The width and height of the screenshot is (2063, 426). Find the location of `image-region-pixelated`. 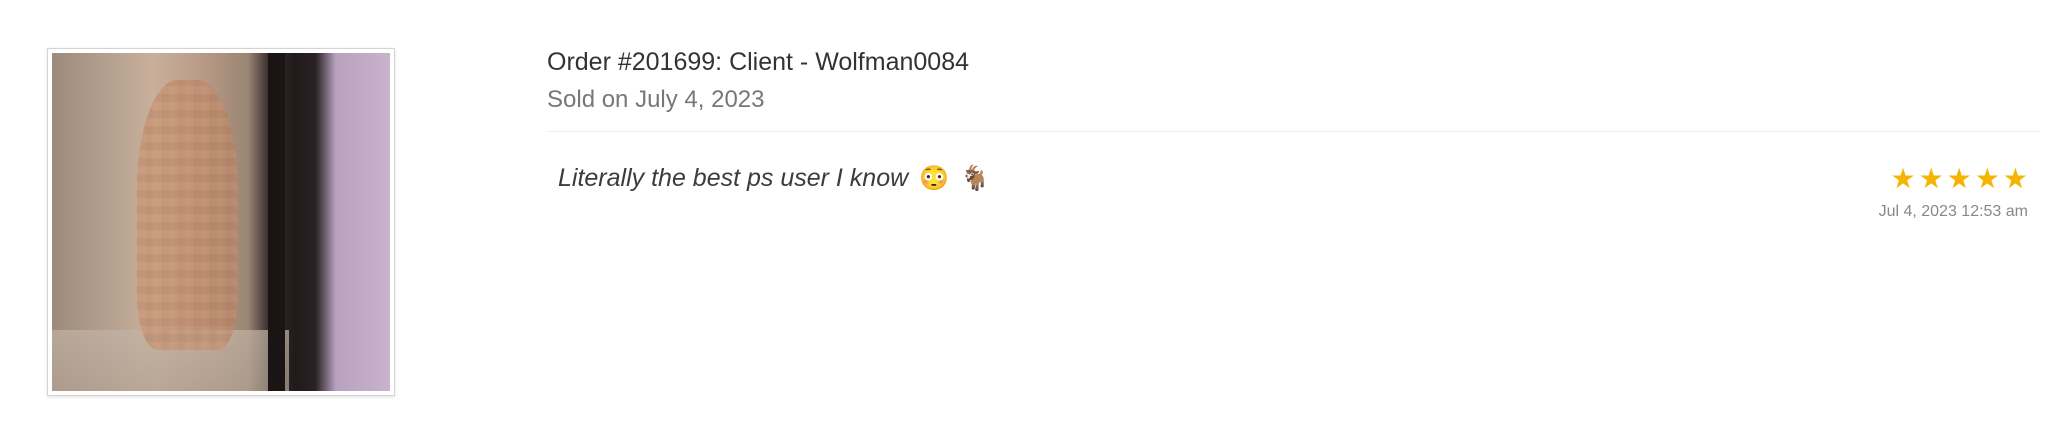

image-region-pixelated is located at coordinates (187, 215).